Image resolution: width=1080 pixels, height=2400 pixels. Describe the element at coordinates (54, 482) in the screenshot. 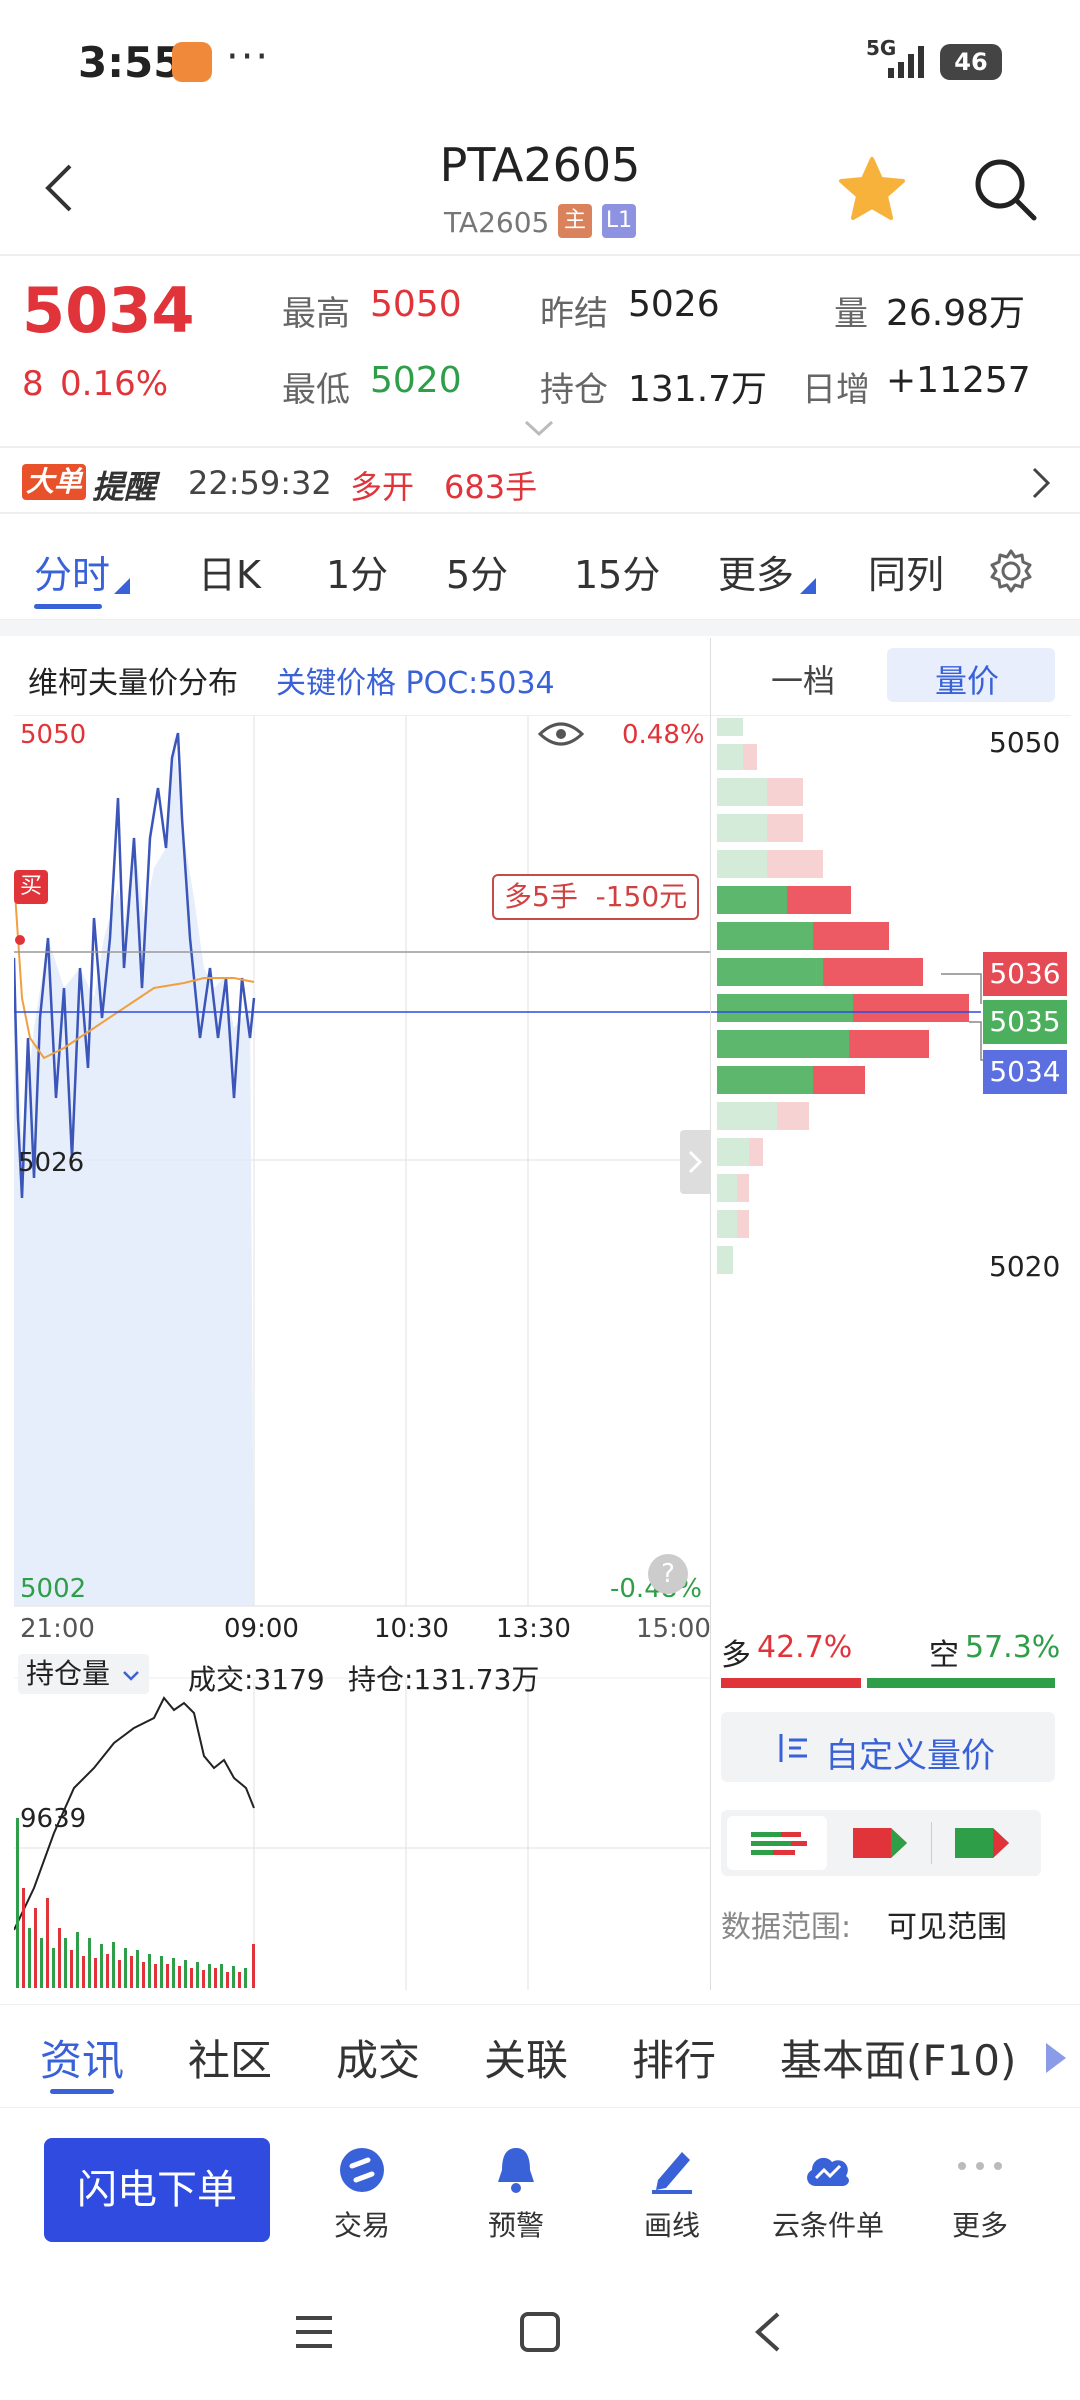

I see `alert-badge: 大单` at that location.